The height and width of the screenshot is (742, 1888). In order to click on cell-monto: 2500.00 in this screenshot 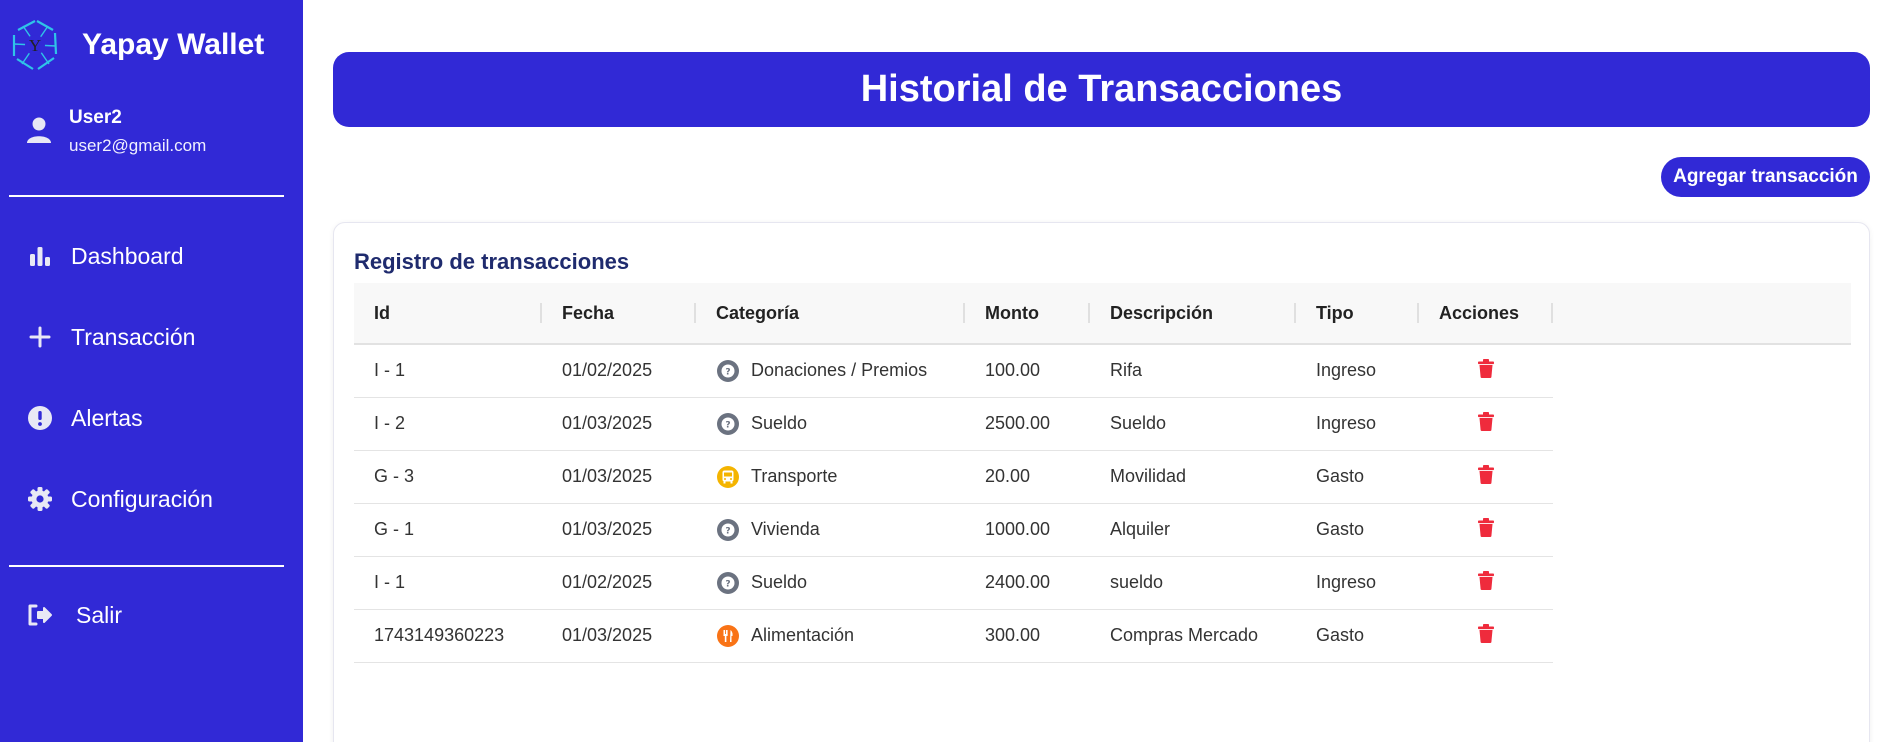, I will do `click(1027, 424)`.